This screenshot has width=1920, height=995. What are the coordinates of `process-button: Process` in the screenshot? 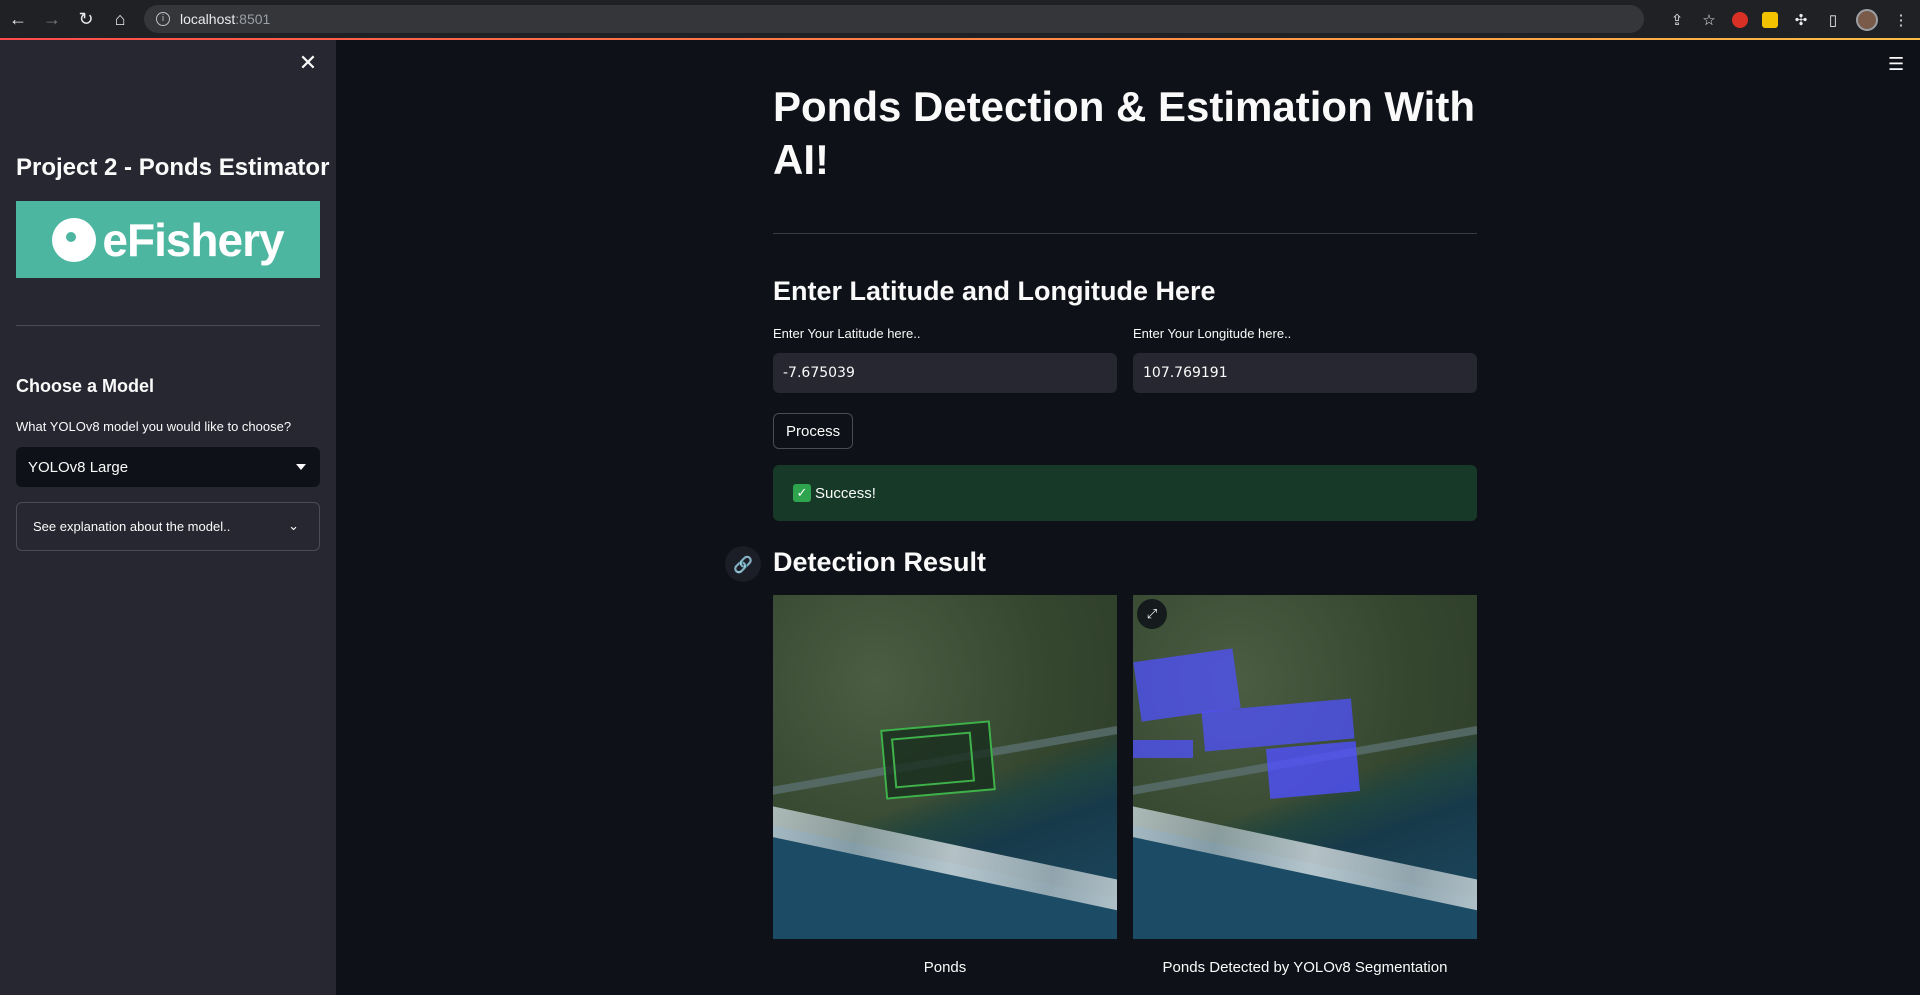 It's located at (813, 431).